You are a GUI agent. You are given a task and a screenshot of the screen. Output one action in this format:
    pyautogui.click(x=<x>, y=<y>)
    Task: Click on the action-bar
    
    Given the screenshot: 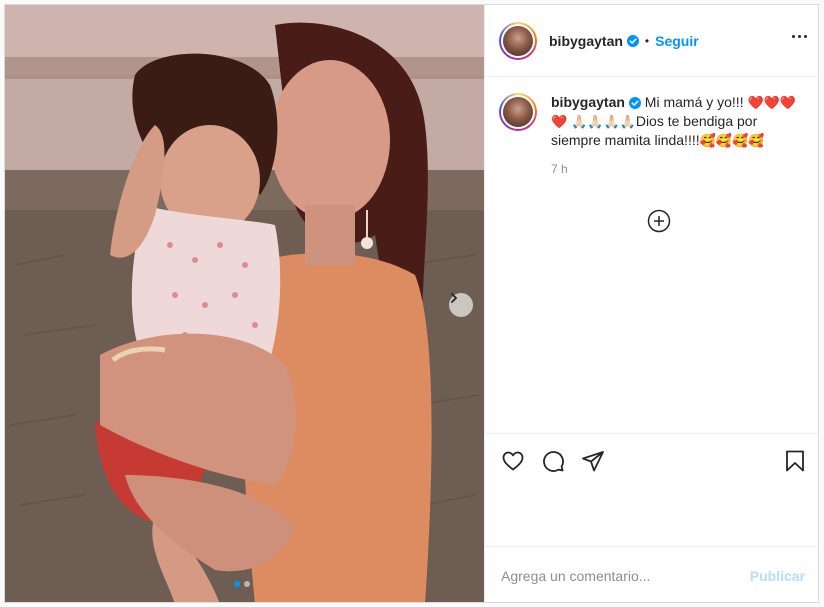 What is the action you would take?
    pyautogui.click(x=651, y=460)
    